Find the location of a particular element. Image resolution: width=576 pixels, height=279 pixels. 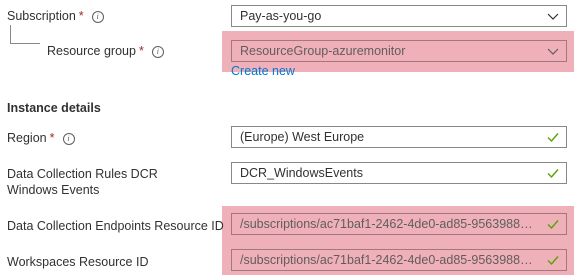

dce-label: Data Collection Endpoints Resource ID is located at coordinates (115, 226).